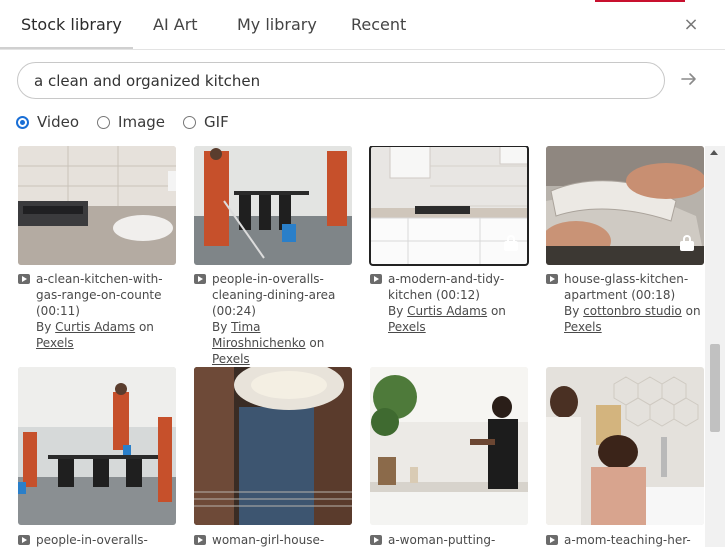  What do you see at coordinates (268, 540) in the screenshot?
I see `result-title: woman-girl-house-glass` at bounding box center [268, 540].